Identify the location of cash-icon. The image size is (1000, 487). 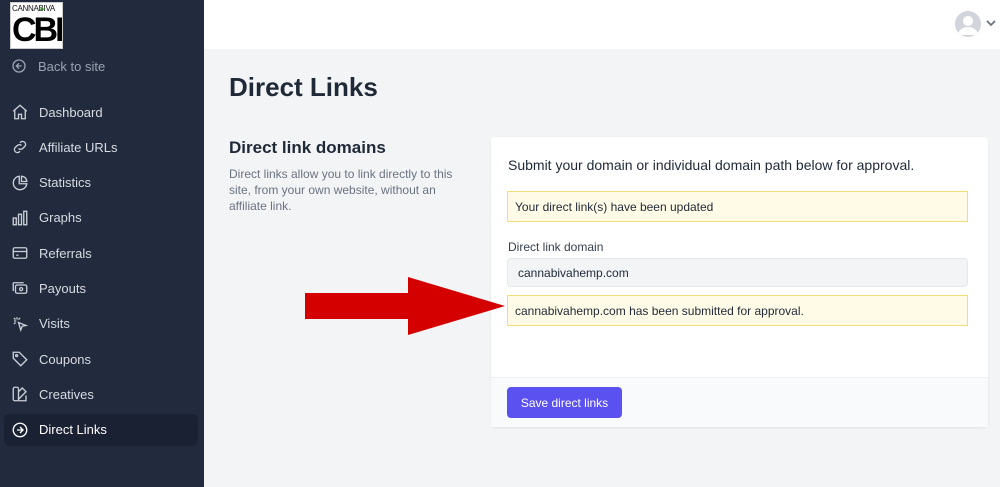
(20, 288).